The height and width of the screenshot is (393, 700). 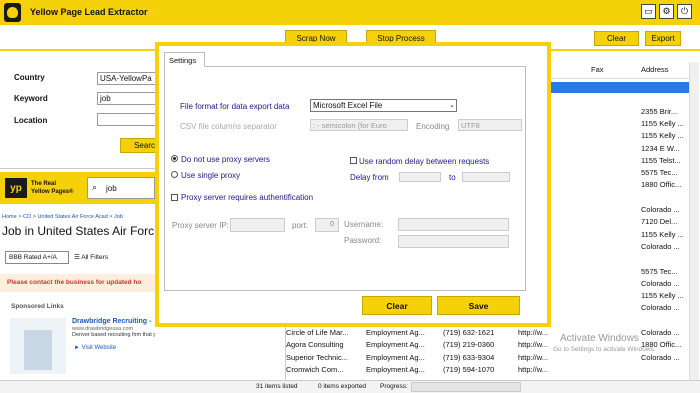 I want to click on table-cell: (719) 633-9304, so click(x=469, y=357).